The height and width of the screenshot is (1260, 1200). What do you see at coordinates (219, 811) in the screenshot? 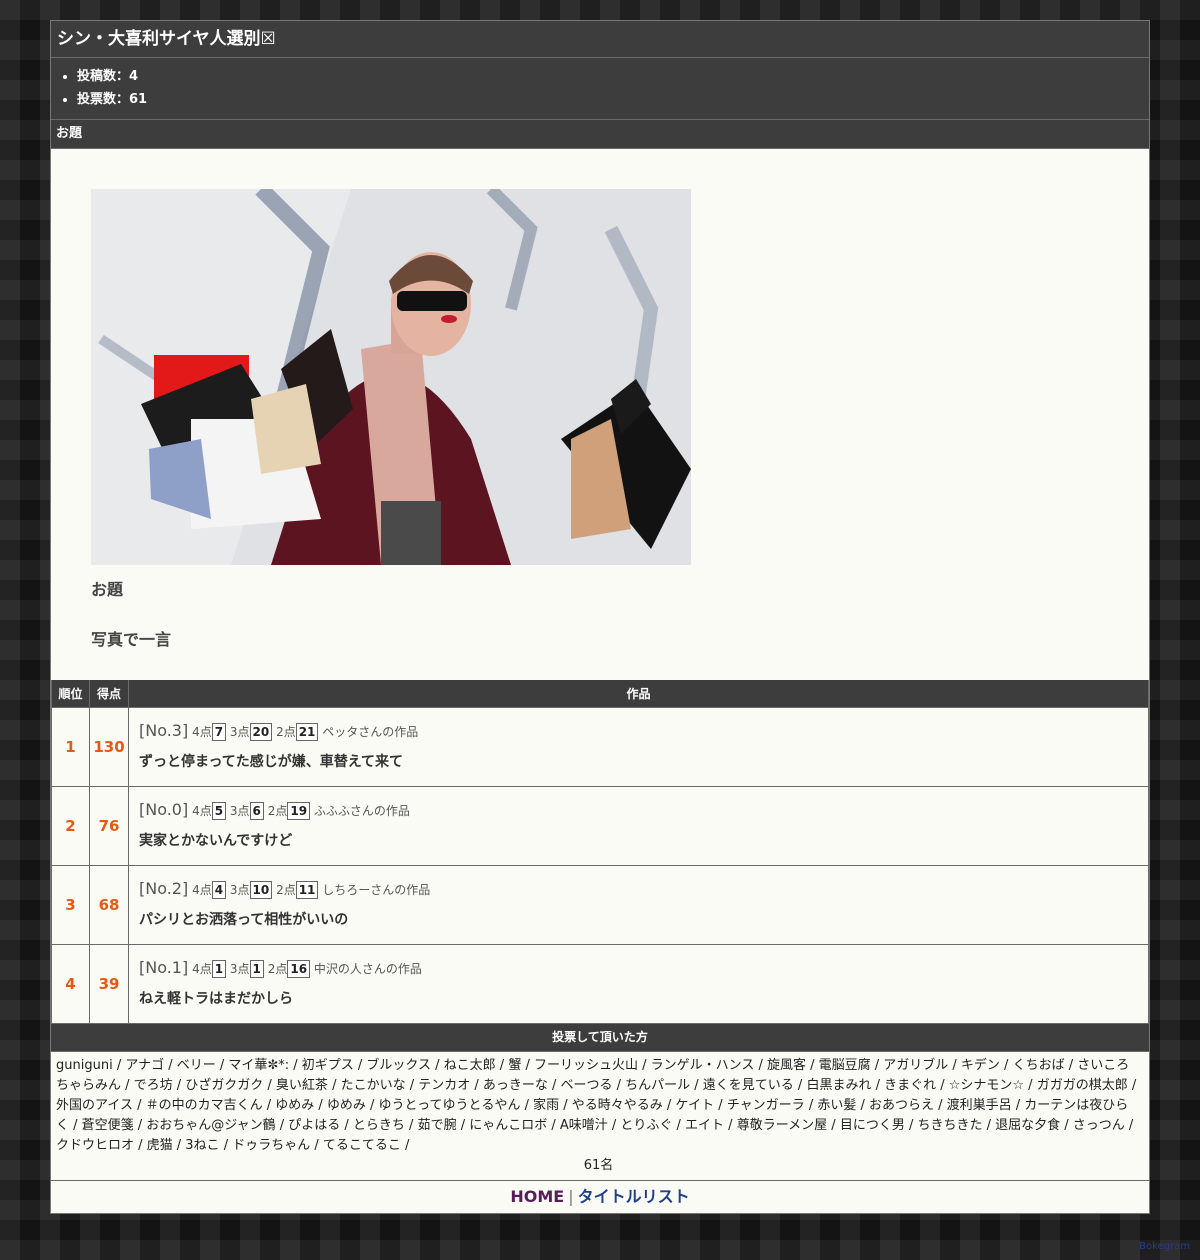
I see `points-4-count: 5` at bounding box center [219, 811].